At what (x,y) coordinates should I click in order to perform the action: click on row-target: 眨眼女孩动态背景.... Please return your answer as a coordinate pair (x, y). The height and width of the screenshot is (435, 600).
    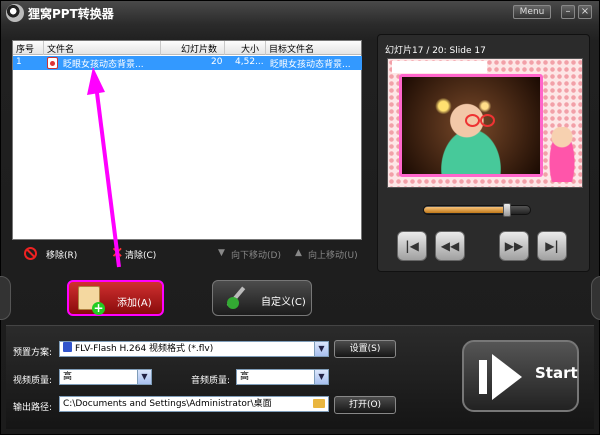
    Looking at the image, I should click on (310, 65).